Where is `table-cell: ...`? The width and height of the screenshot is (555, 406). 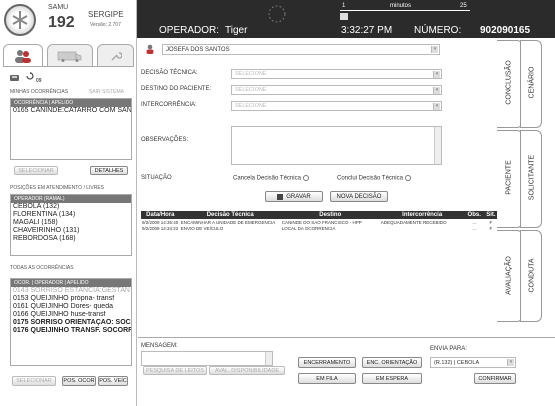 table-cell: ... is located at coordinates (474, 228).